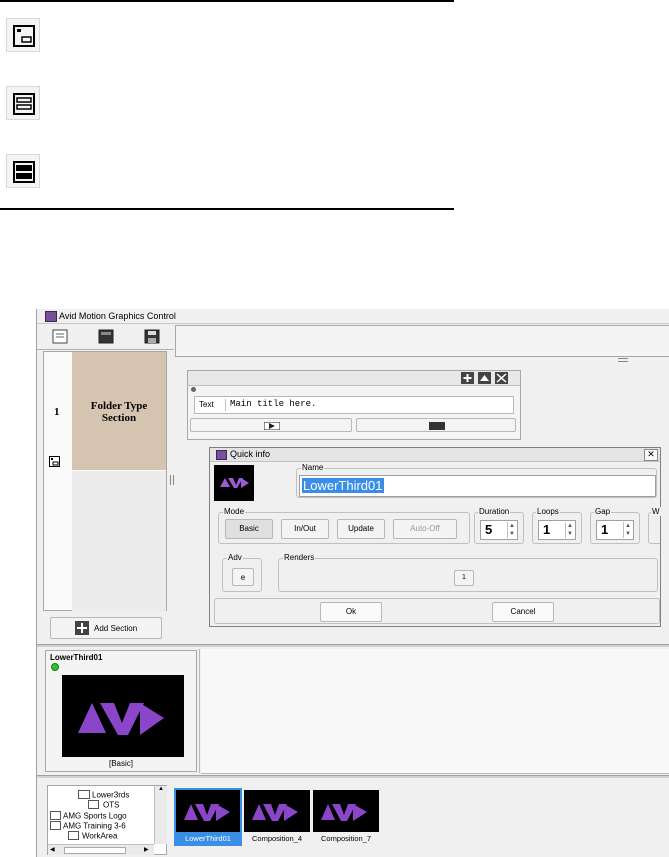 This screenshot has height=857, width=669. What do you see at coordinates (206, 404) in the screenshot?
I see `text-field-label: Text` at bounding box center [206, 404].